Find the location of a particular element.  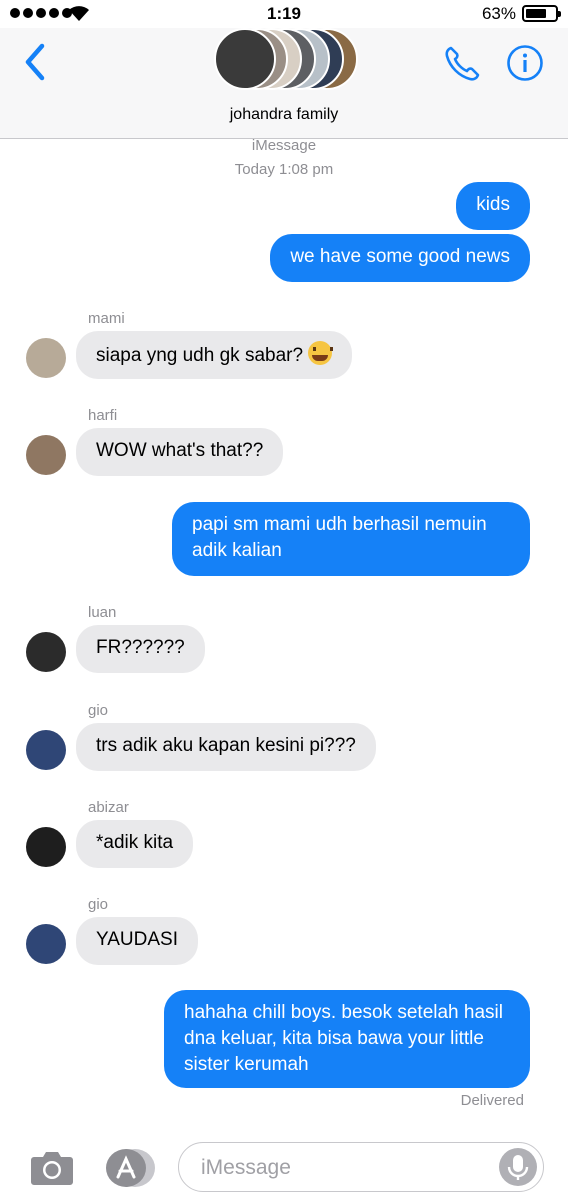

group-member-avatar is located at coordinates (245, 59).